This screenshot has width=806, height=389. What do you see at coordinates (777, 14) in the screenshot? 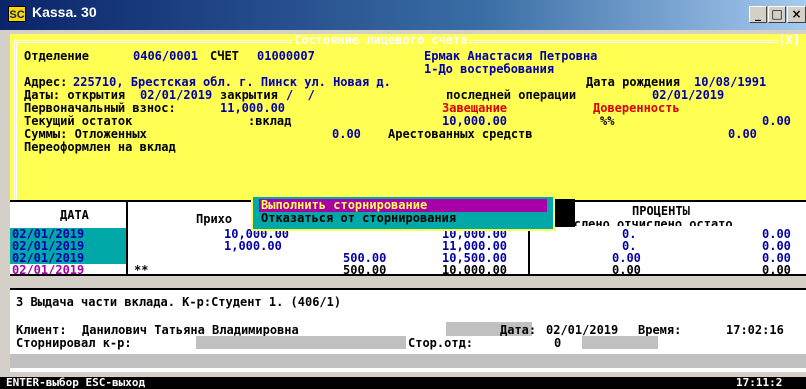
I see `maximize-button: □` at bounding box center [777, 14].